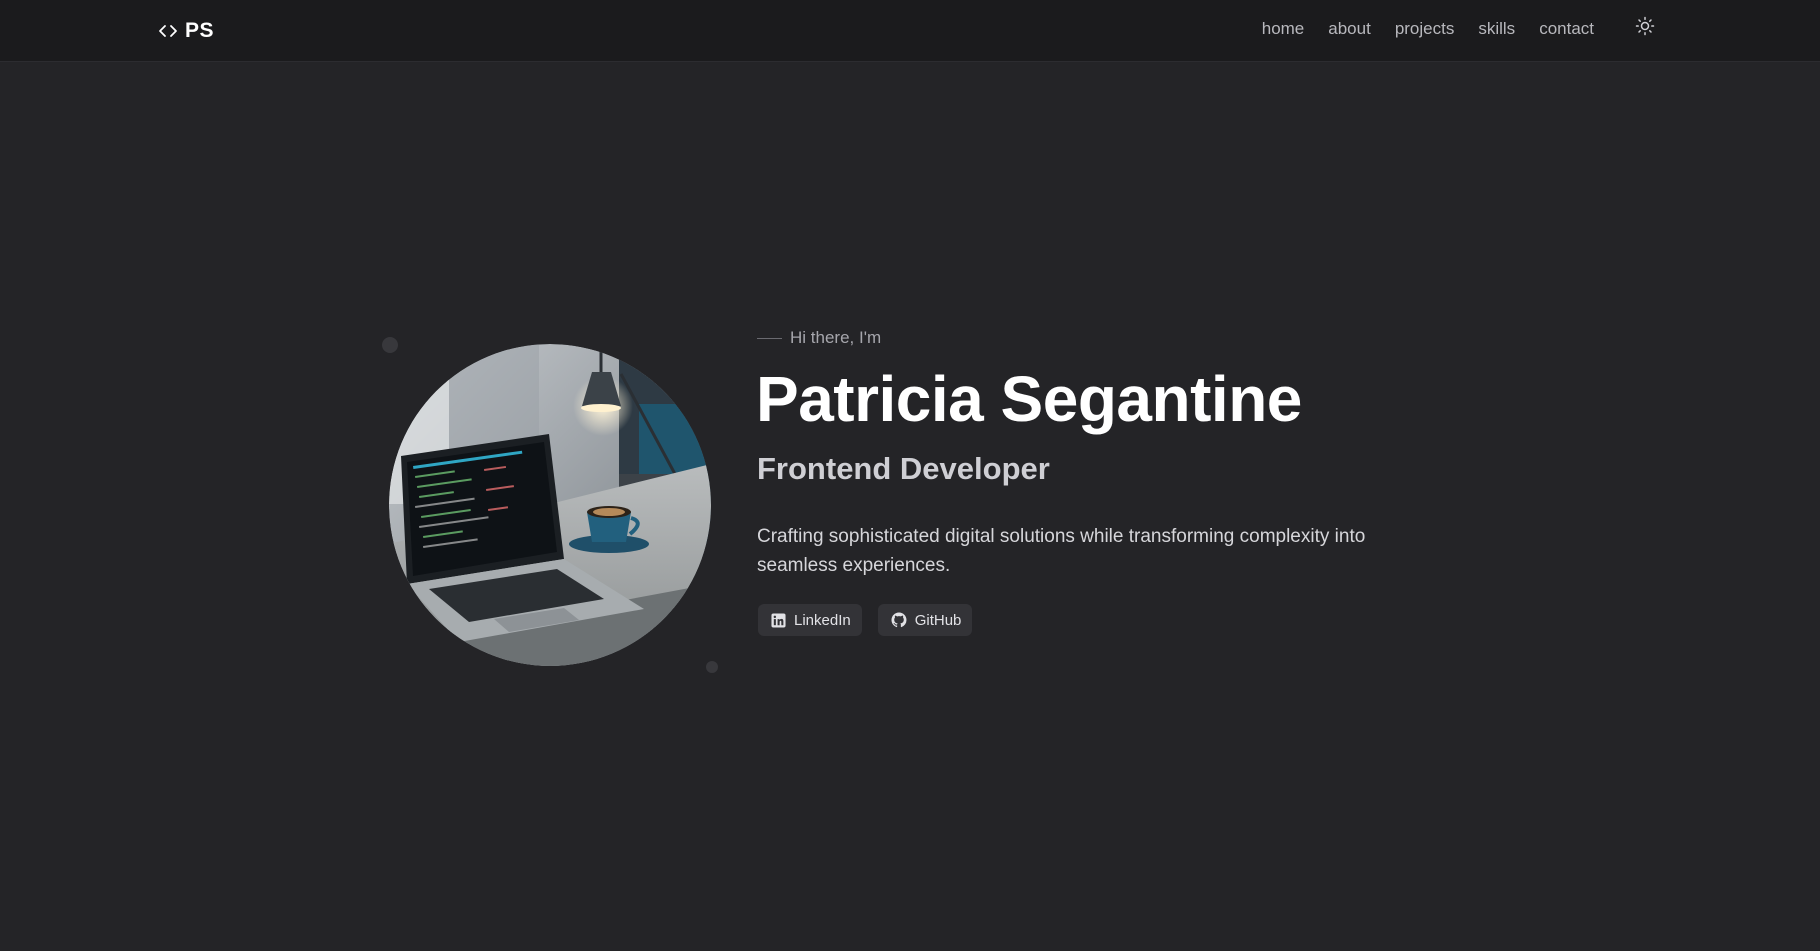  I want to click on main-nav: home about projects skills contact, so click(1428, 29).